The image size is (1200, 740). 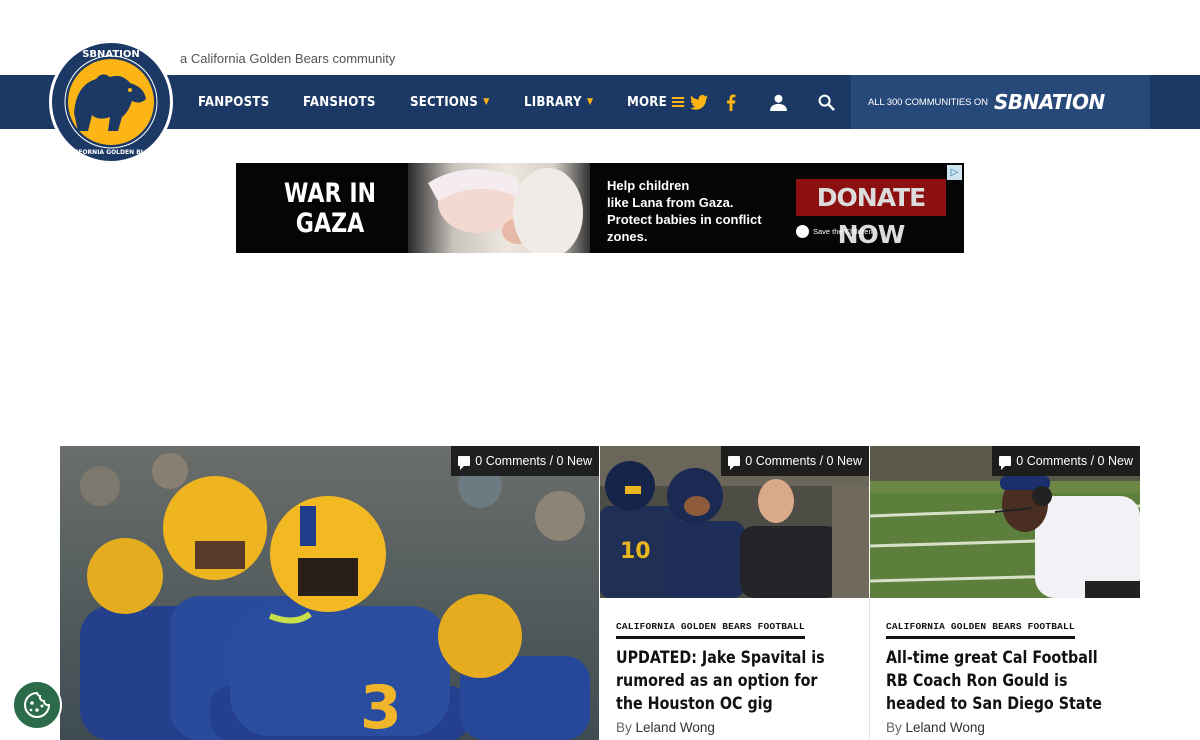 I want to click on sbnation-network-link: All 300 Communities on SBNATION, so click(x=1000, y=102).